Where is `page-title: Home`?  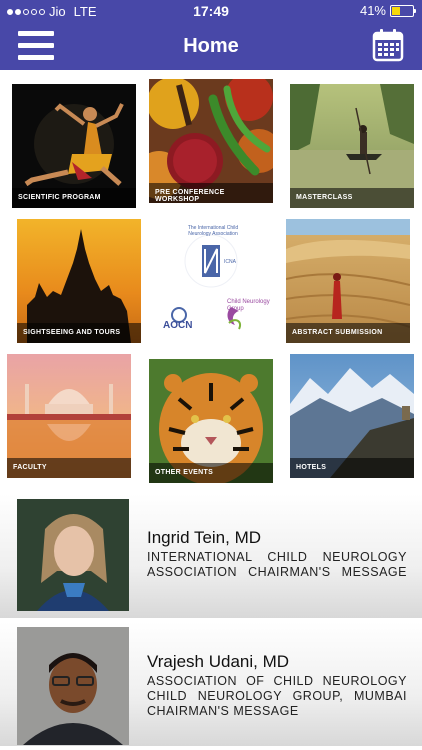 page-title: Home is located at coordinates (211, 46).